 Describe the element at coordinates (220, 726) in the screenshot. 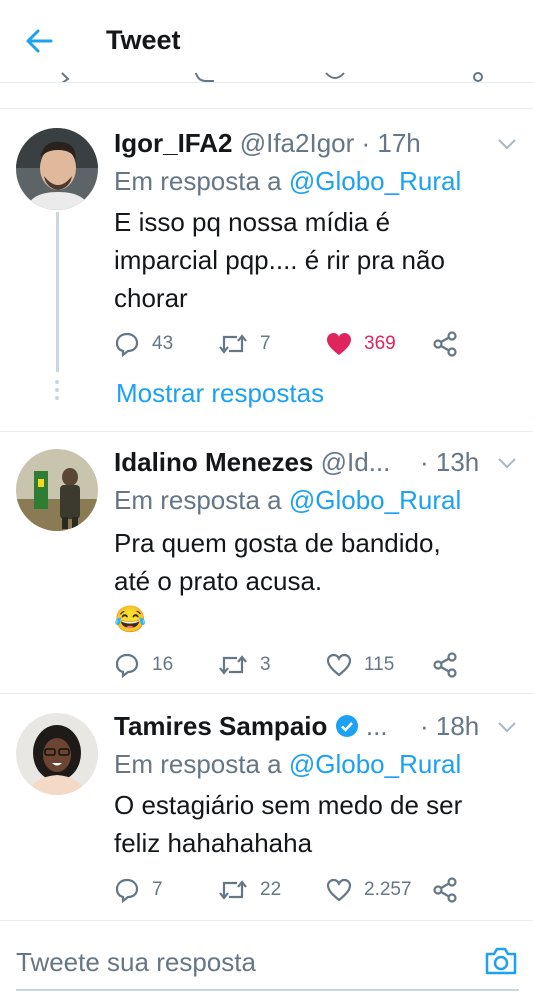

I see `display-name: Tamires Sampaio` at that location.